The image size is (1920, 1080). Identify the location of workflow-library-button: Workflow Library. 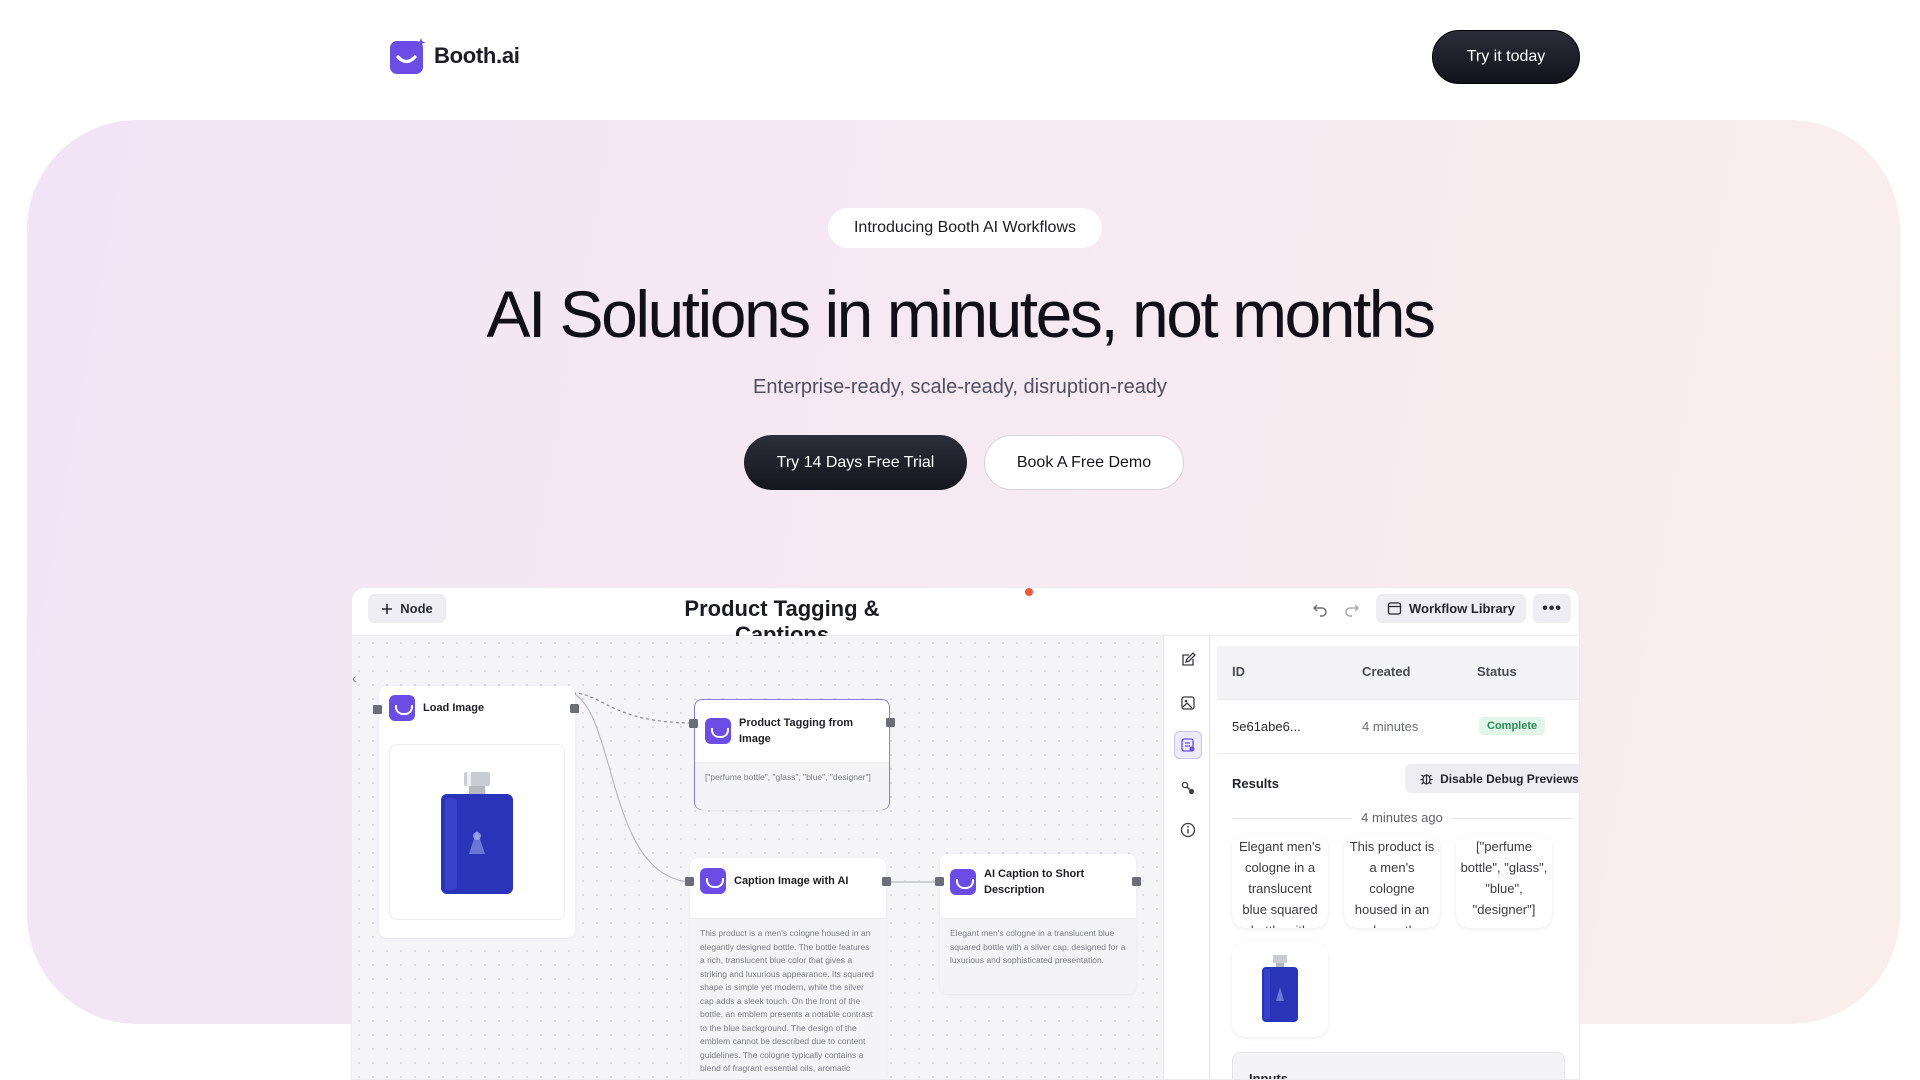
(1451, 608).